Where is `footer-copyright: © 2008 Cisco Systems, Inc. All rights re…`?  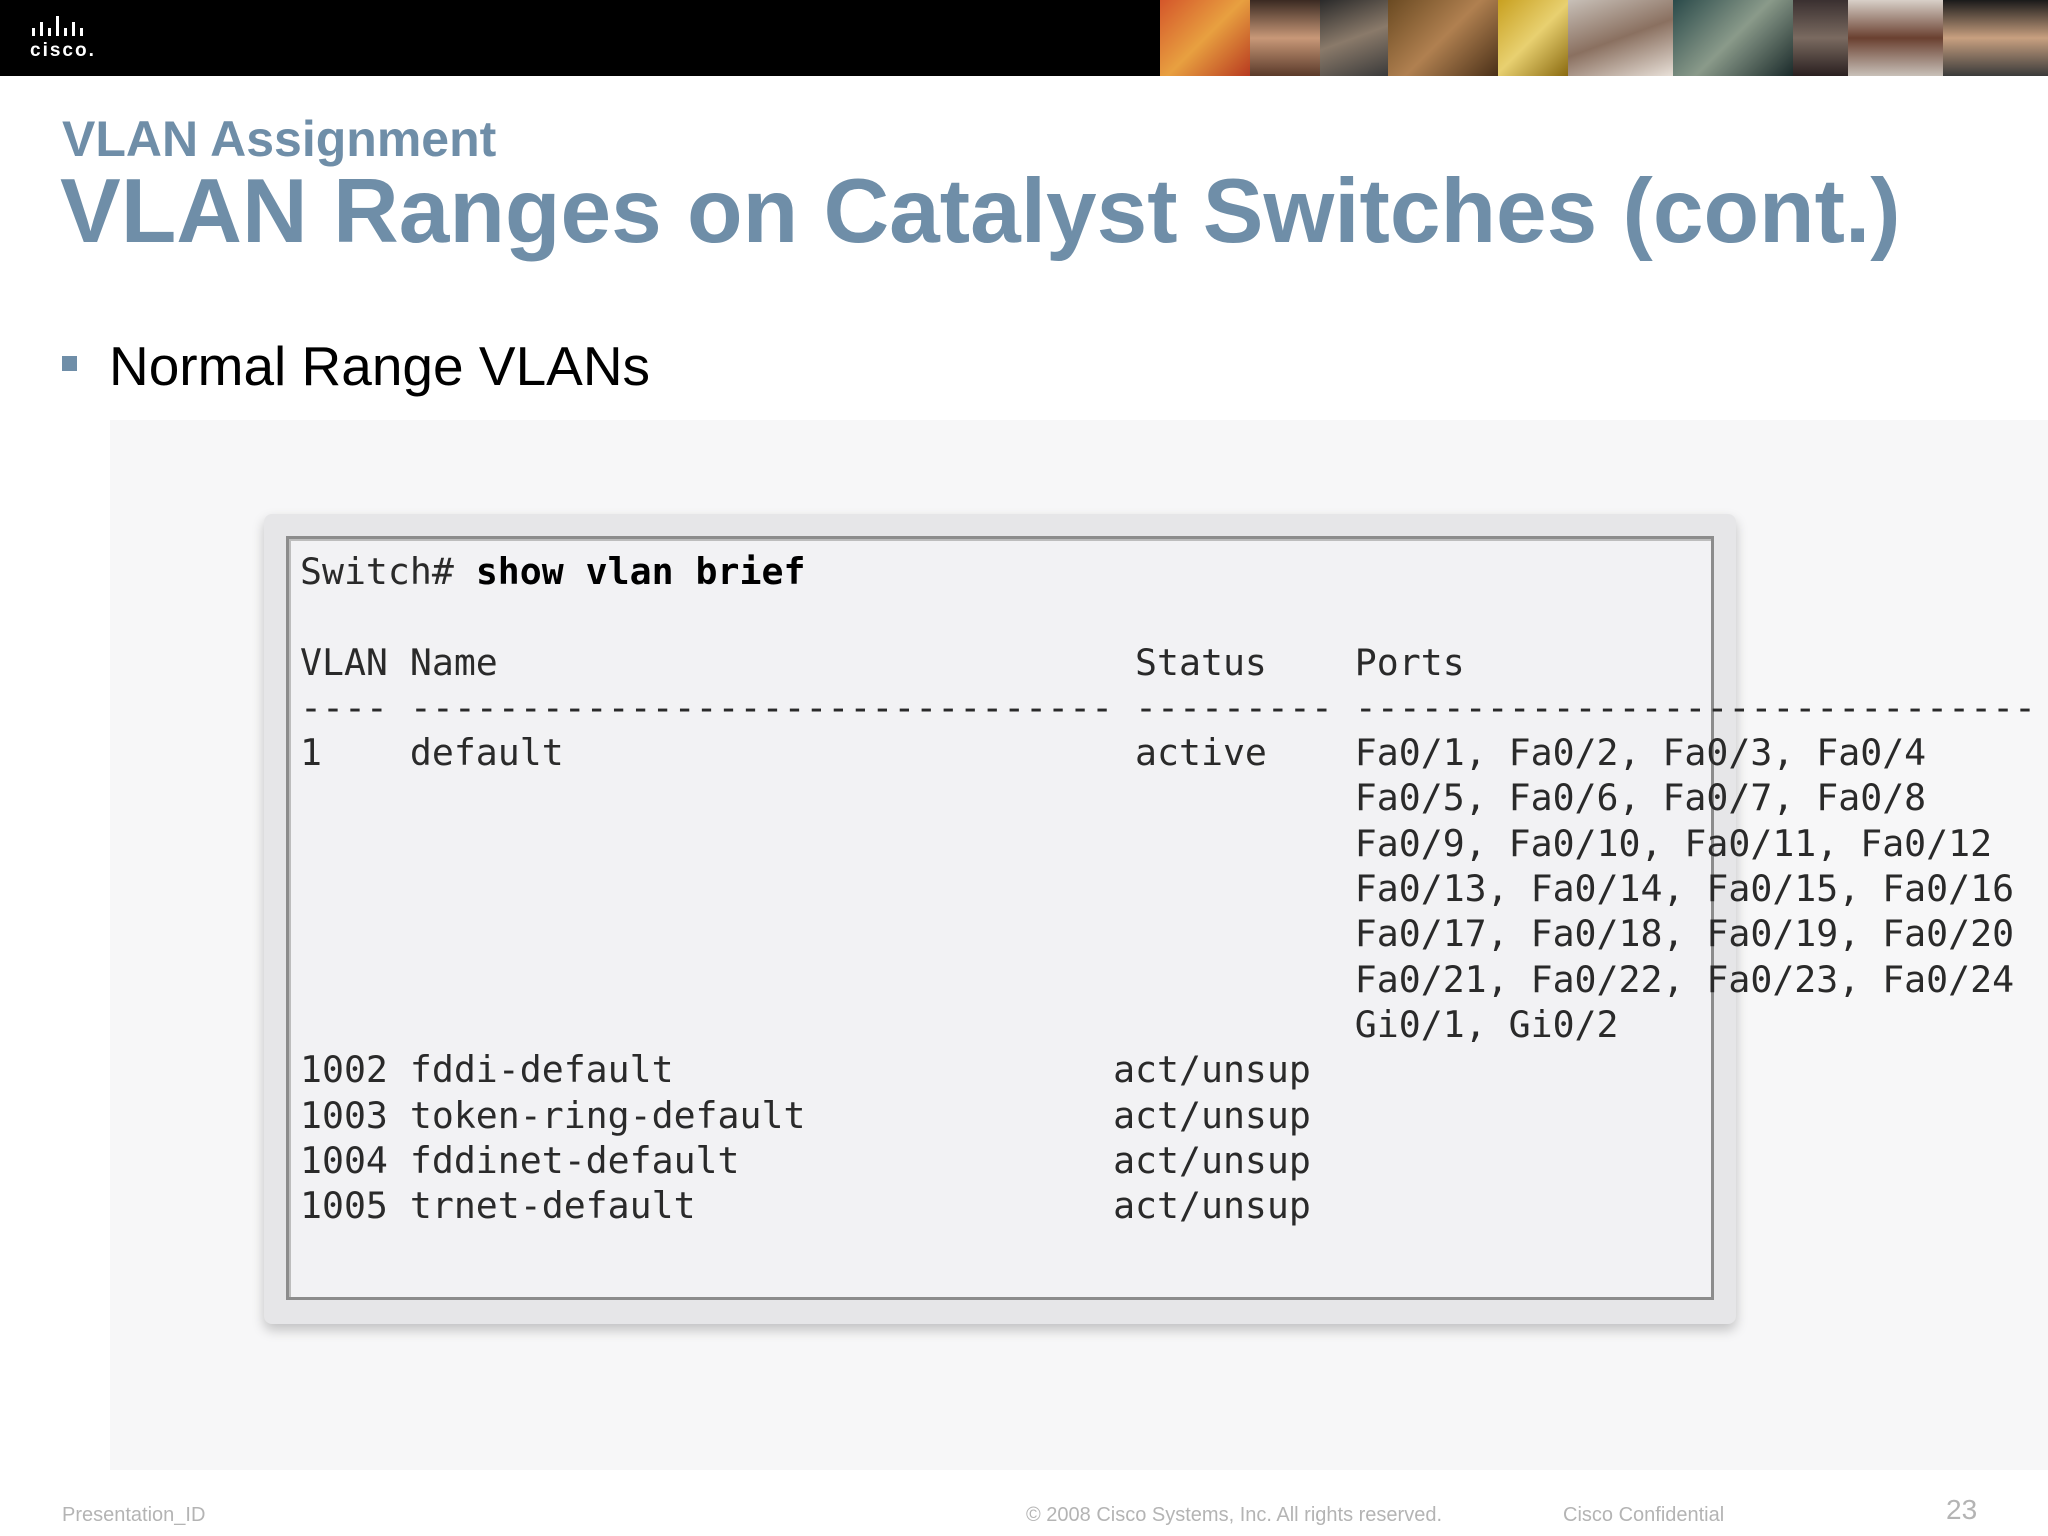 footer-copyright: © 2008 Cisco Systems, Inc. All rights re… is located at coordinates (1234, 1515).